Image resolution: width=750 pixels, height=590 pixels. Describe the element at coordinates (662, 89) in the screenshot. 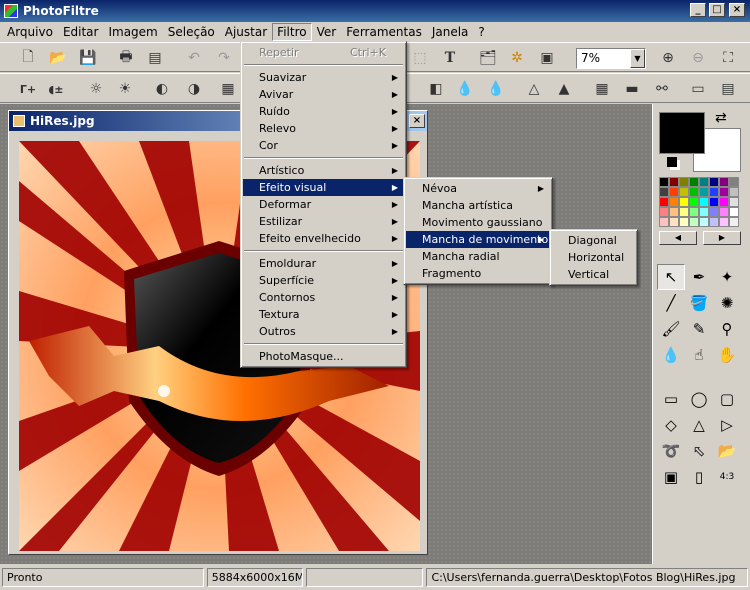

I see `transform-icon: ⚯` at that location.